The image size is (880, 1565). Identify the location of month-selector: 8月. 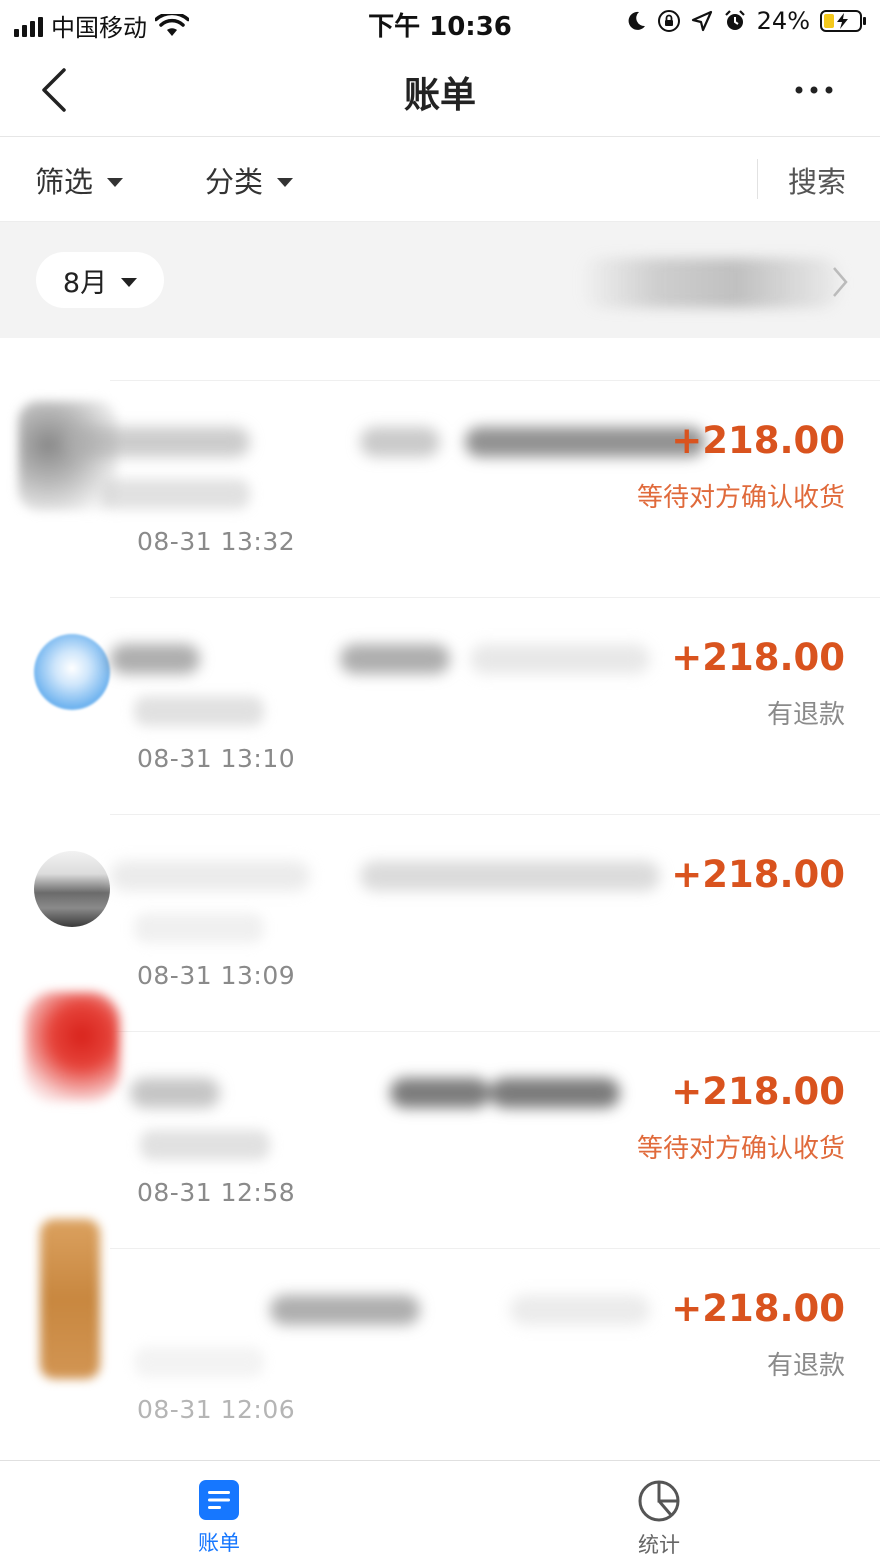
(100, 280).